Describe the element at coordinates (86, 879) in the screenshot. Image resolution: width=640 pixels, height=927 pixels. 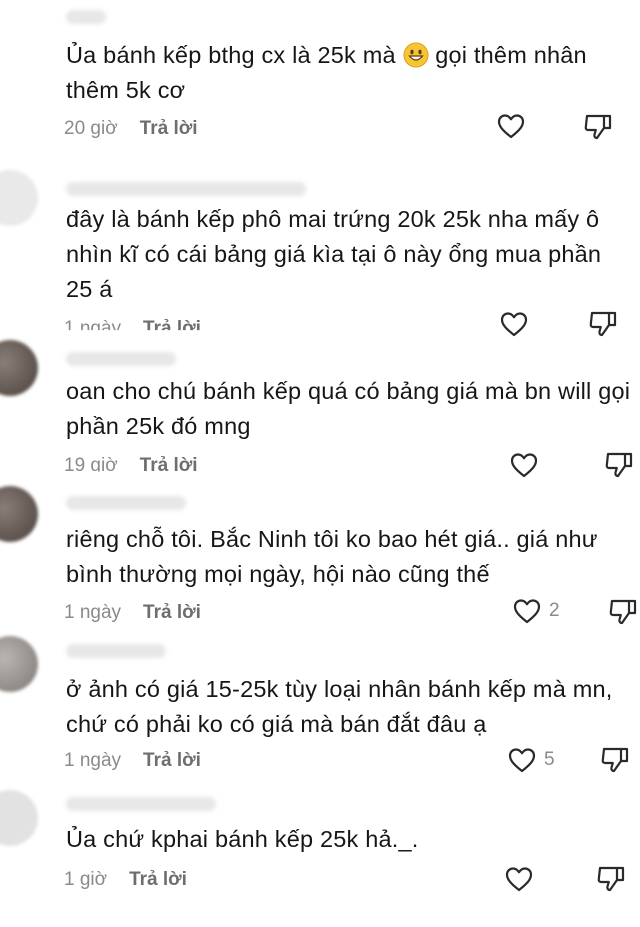
I see `comment-time: 1 giờ` at that location.